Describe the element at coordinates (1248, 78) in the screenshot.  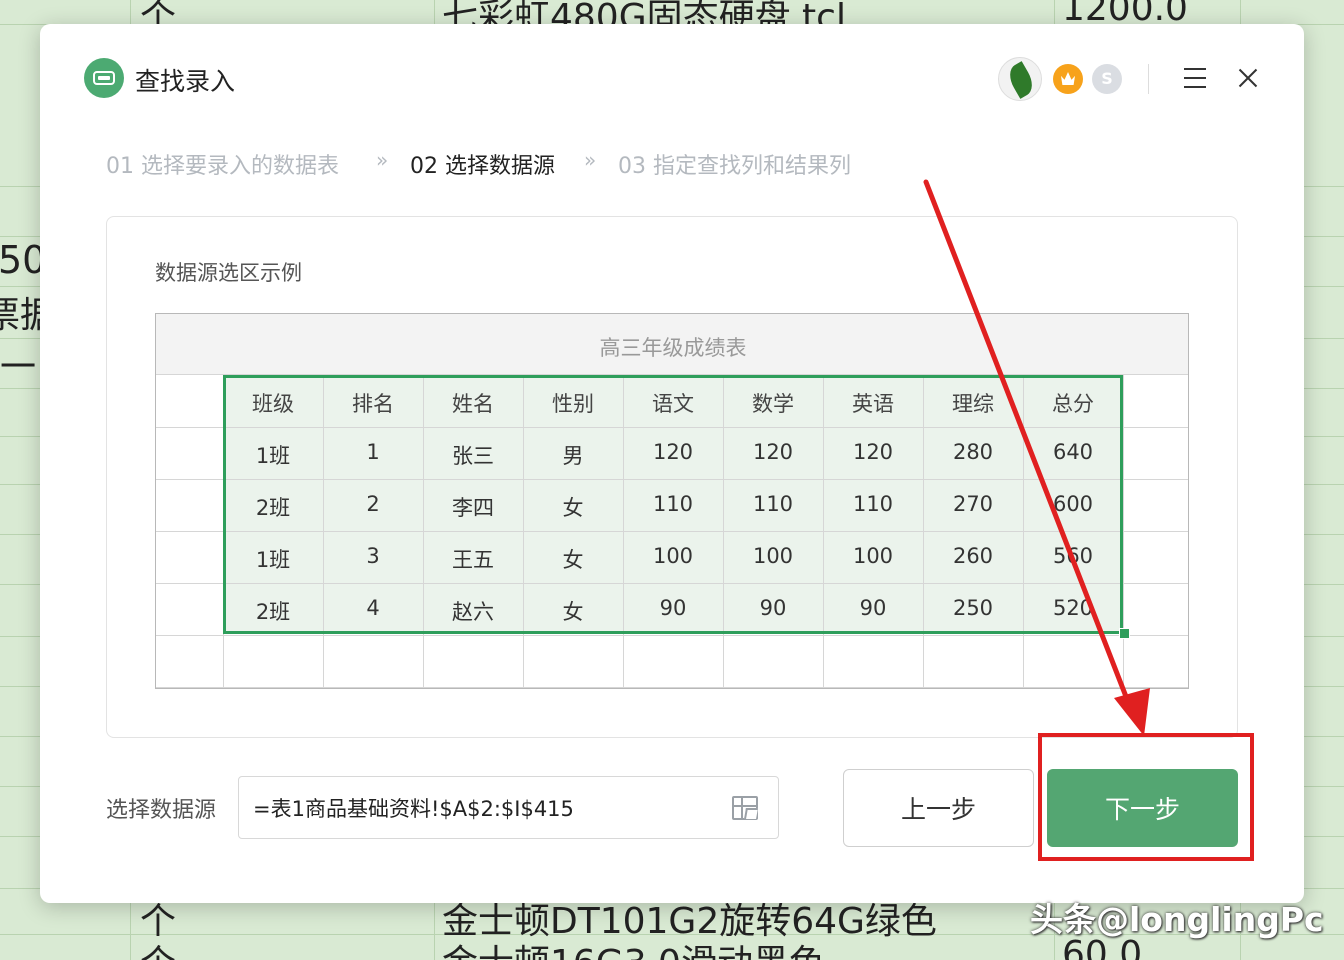
I see `close-icon` at that location.